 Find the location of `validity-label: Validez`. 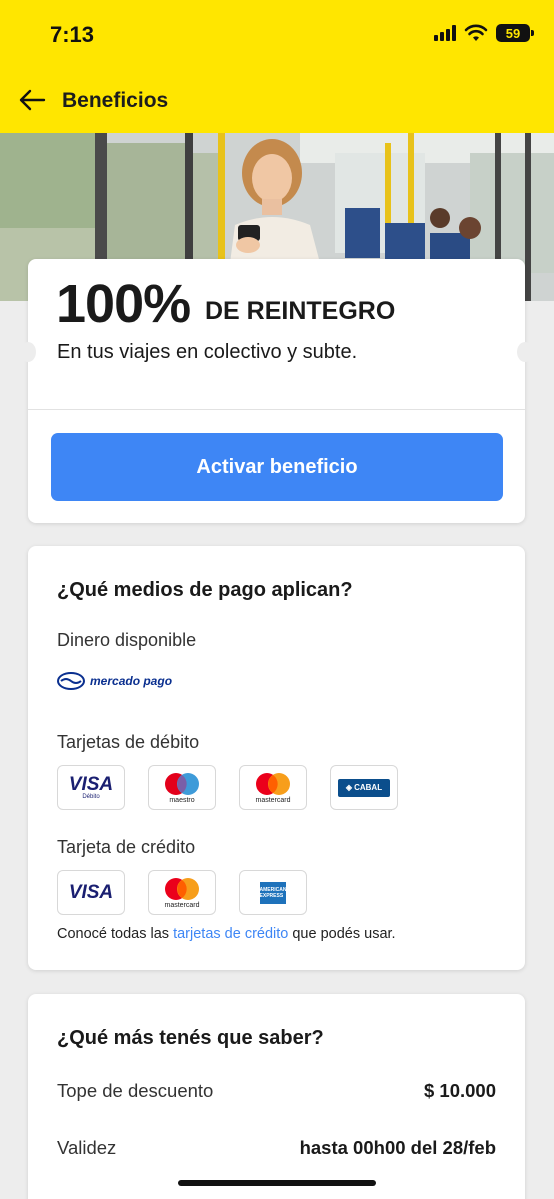

validity-label: Validez is located at coordinates (87, 1147).